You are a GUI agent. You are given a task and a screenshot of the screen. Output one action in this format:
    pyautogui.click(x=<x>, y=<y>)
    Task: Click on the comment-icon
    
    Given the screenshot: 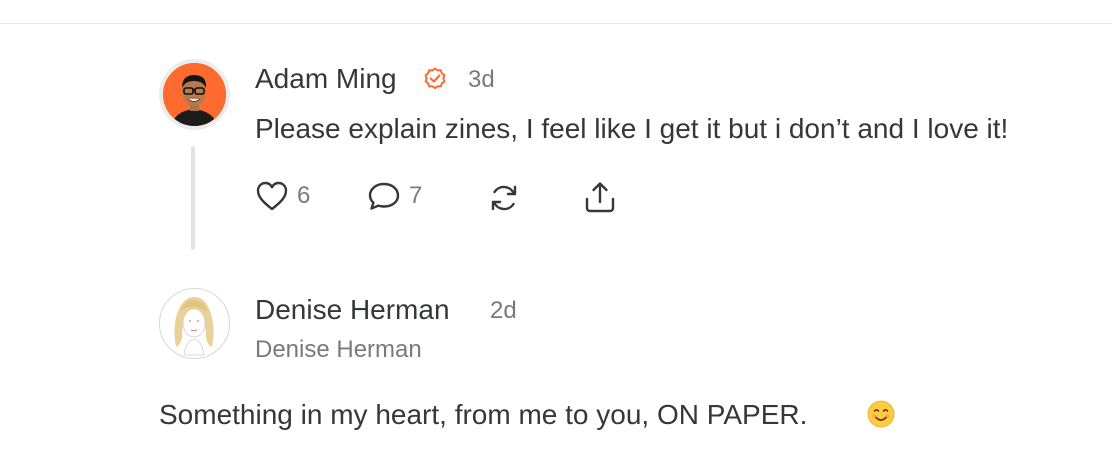 What is the action you would take?
    pyautogui.click(x=384, y=196)
    